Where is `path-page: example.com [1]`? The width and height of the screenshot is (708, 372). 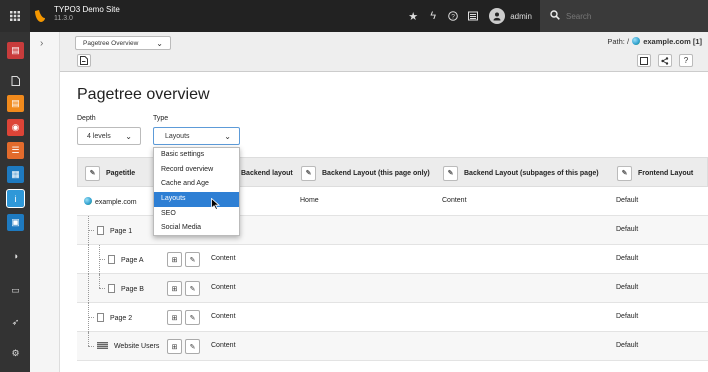 path-page: example.com [1] is located at coordinates (672, 41).